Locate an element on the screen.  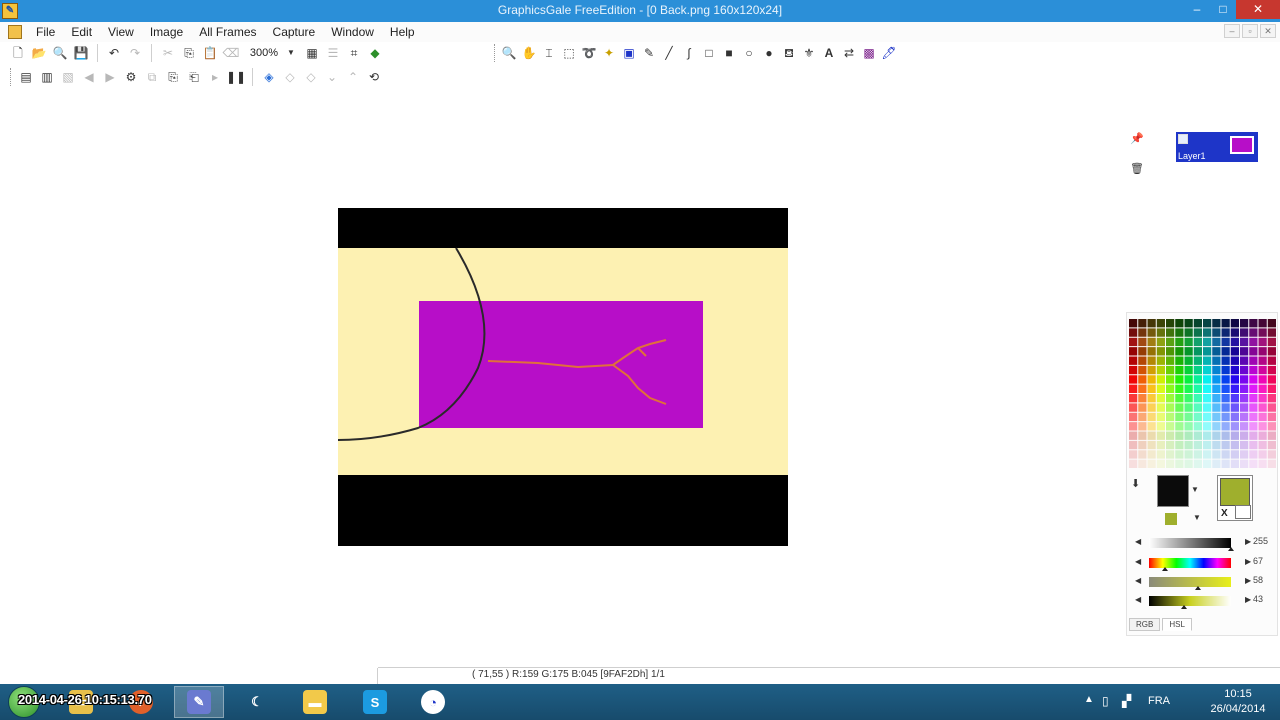
menu-help: Help is located at coordinates (402, 32).